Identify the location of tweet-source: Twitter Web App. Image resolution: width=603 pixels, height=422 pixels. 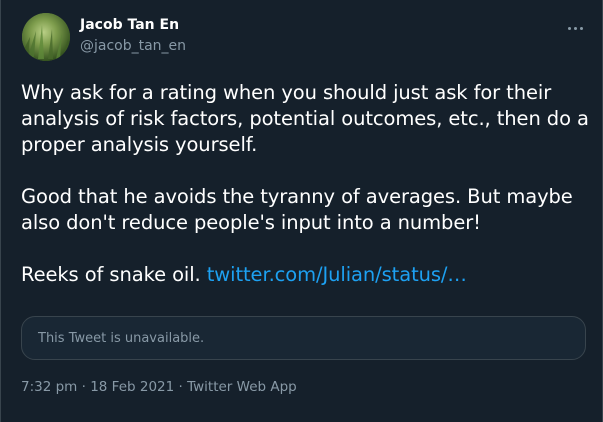
(242, 387).